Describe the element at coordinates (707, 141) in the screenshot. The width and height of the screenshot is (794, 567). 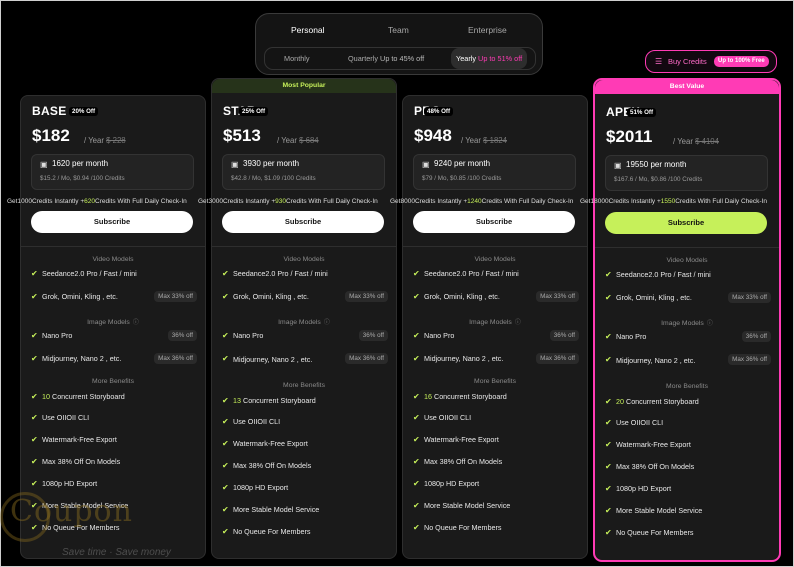
I see `original-price: $ 4104` at that location.